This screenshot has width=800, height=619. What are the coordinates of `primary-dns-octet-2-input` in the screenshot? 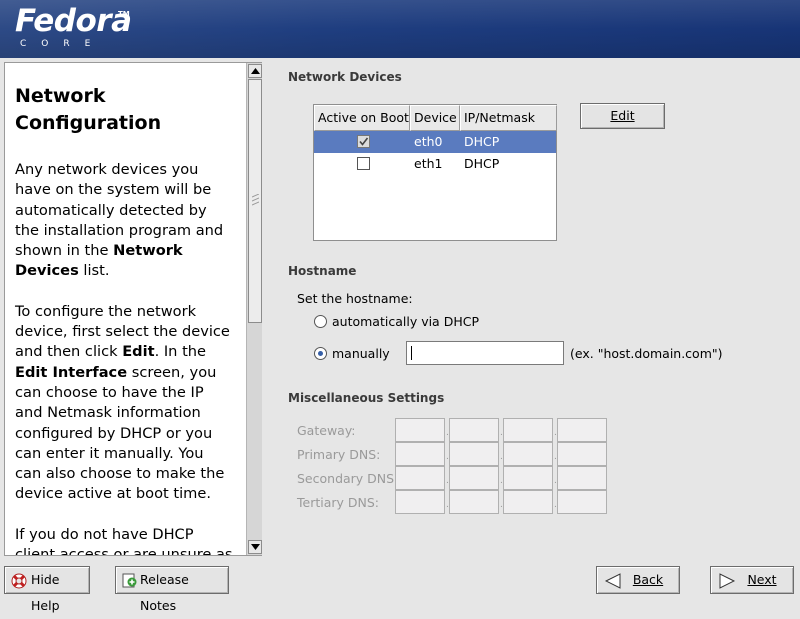 It's located at (474, 454).